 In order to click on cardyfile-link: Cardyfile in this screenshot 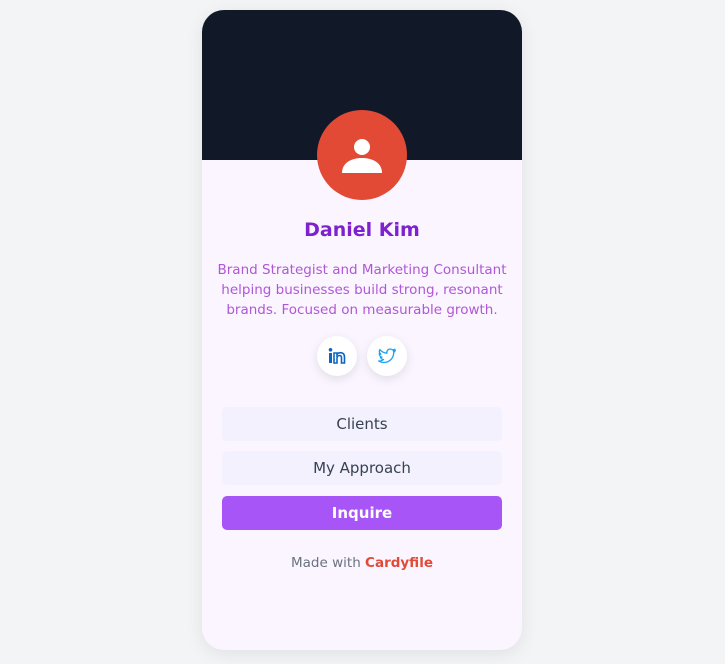, I will do `click(399, 563)`.